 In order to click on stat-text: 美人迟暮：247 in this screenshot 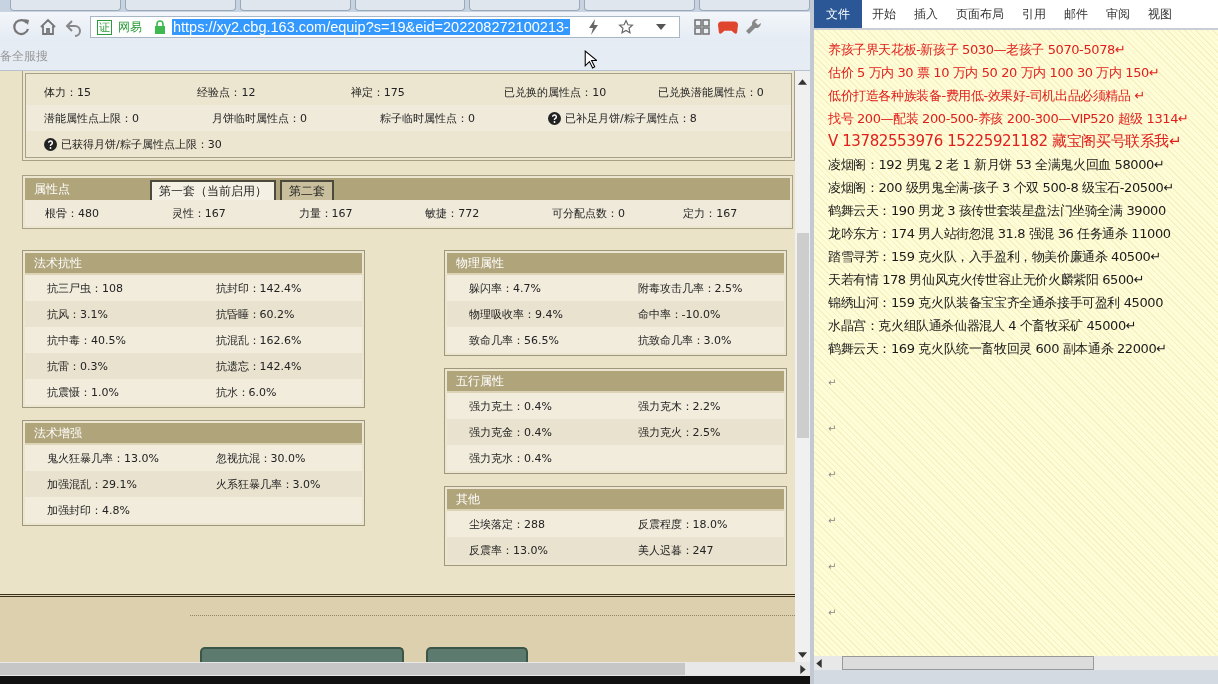, I will do `click(675, 550)`.